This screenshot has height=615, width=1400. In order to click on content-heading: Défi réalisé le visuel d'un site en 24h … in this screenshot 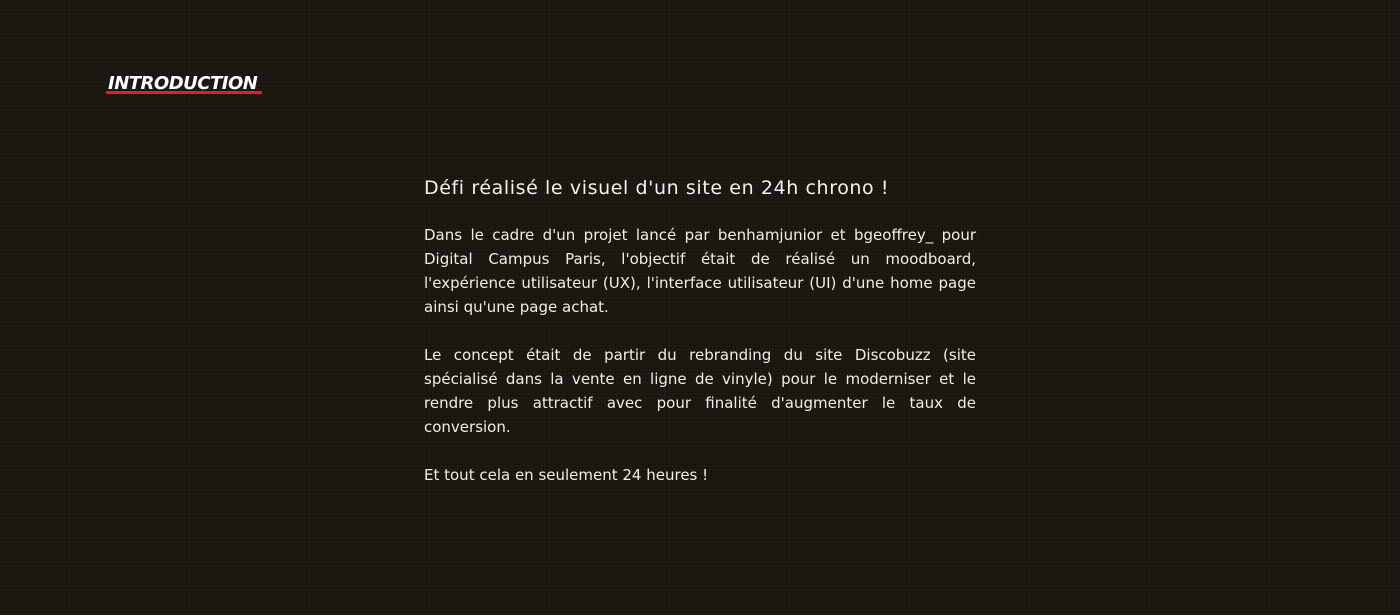, I will do `click(657, 188)`.